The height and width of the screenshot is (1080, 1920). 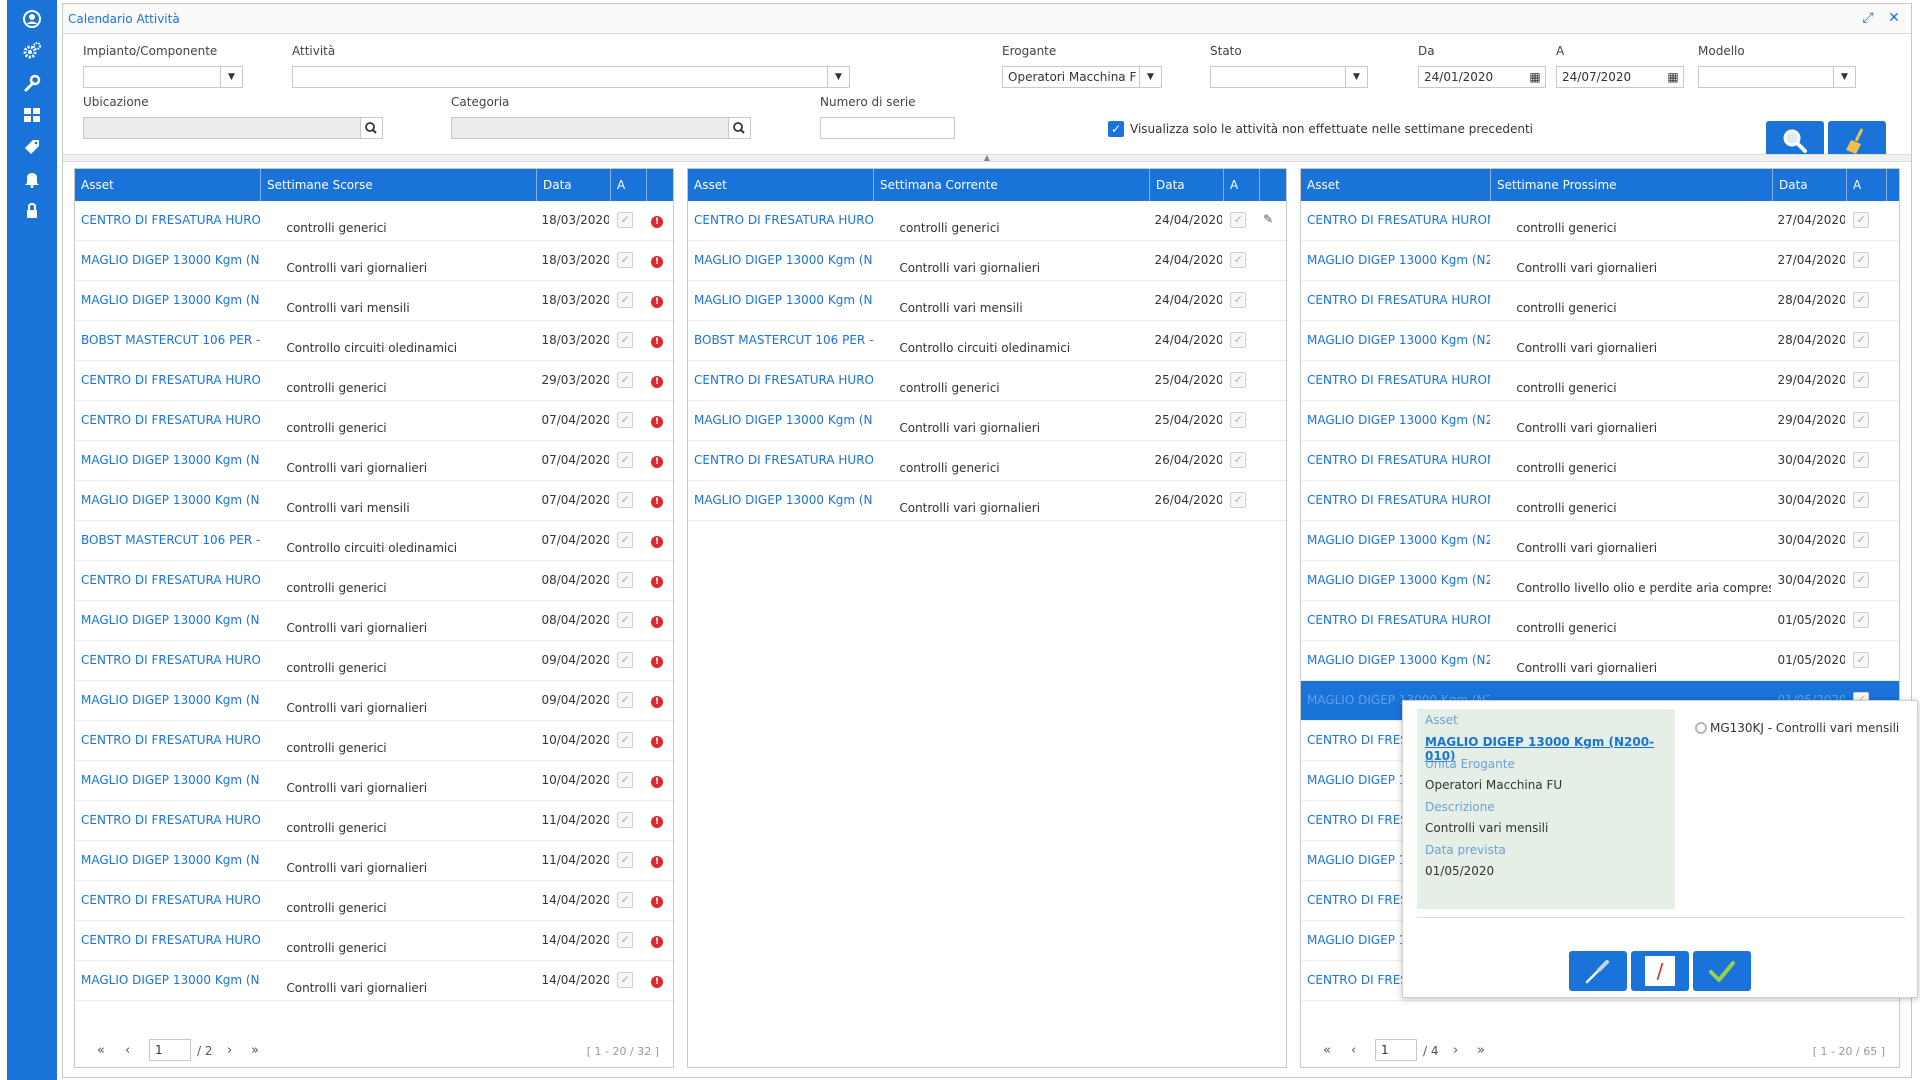 What do you see at coordinates (1660, 971) in the screenshot?
I see `edit-button: /` at bounding box center [1660, 971].